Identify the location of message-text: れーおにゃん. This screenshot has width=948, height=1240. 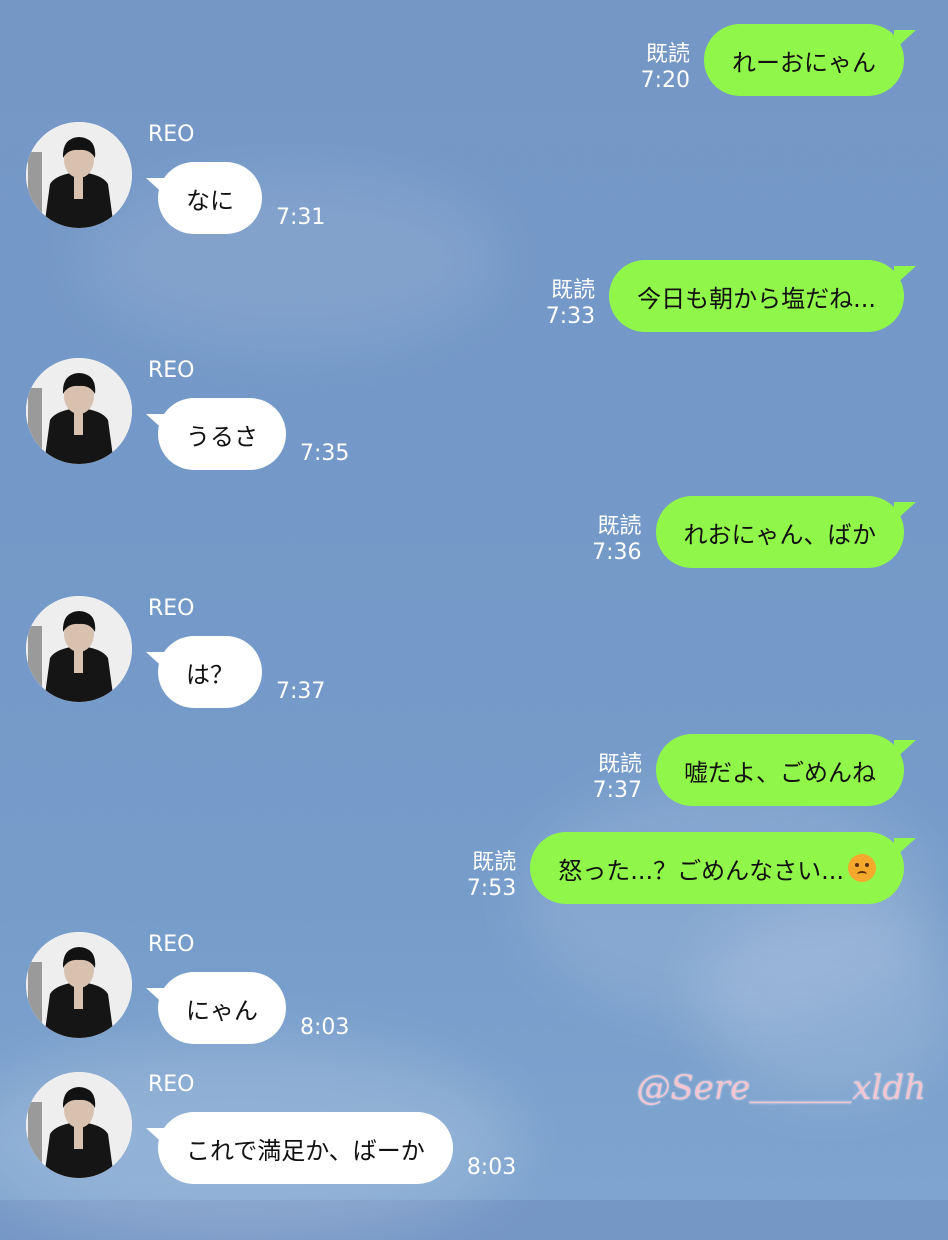
(804, 62).